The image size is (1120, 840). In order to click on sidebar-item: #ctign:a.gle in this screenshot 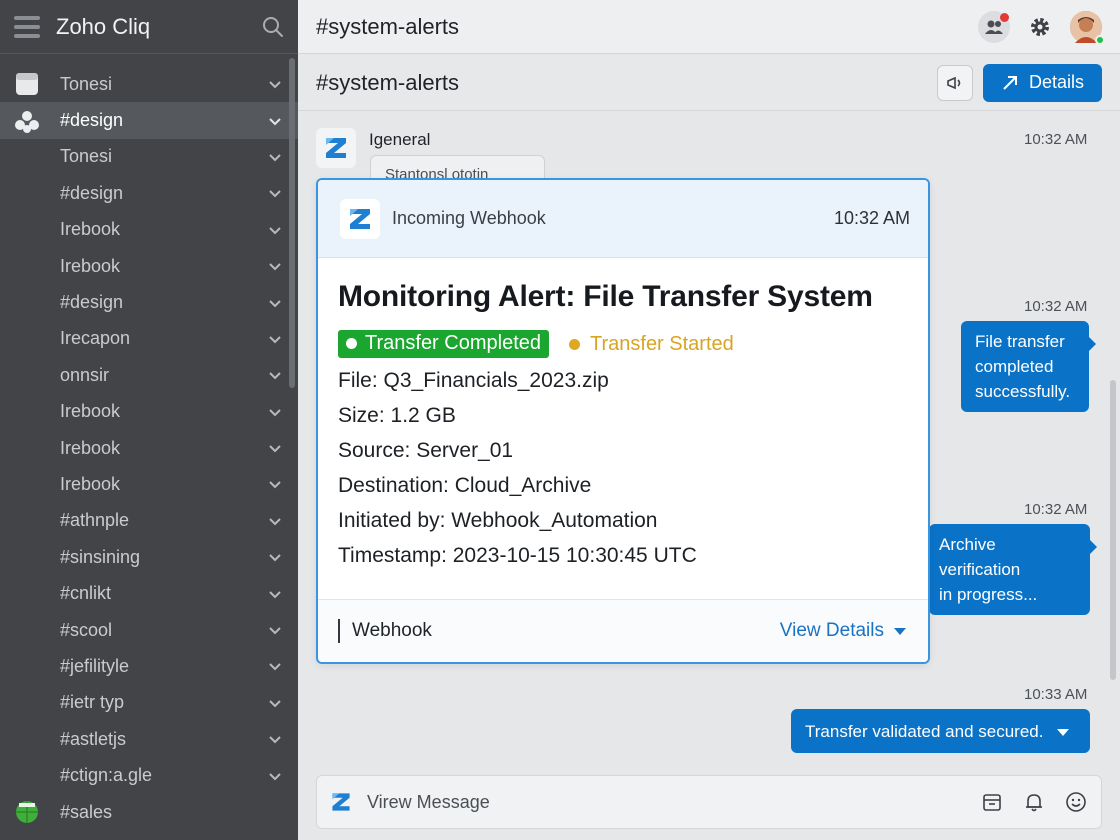, I will do `click(149, 775)`.